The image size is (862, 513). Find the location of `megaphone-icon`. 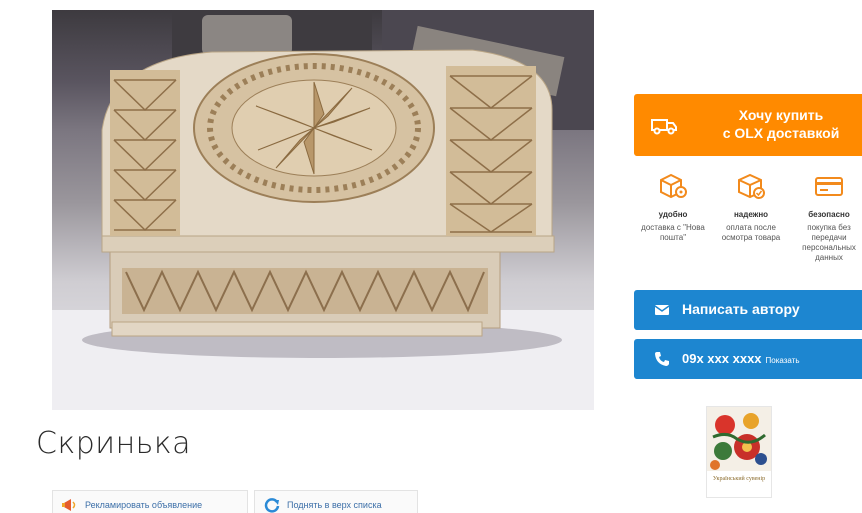

megaphone-icon is located at coordinates (69, 505).